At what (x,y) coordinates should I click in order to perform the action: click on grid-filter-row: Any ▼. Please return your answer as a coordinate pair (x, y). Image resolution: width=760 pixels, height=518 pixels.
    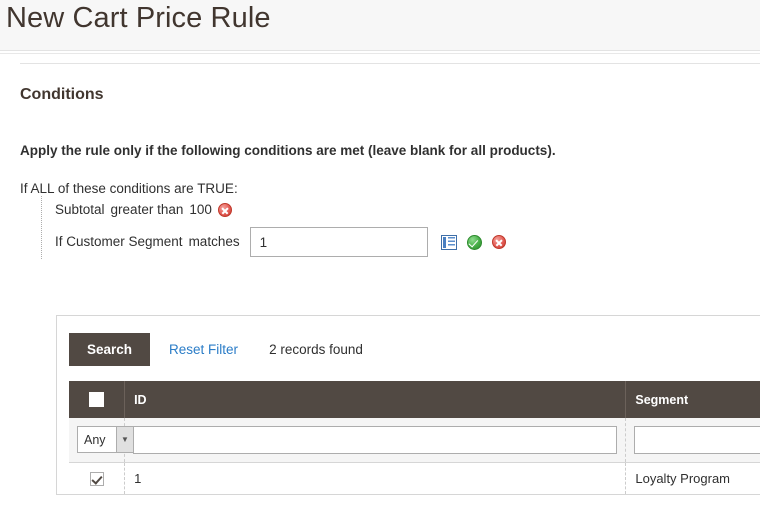
    Looking at the image, I should click on (414, 440).